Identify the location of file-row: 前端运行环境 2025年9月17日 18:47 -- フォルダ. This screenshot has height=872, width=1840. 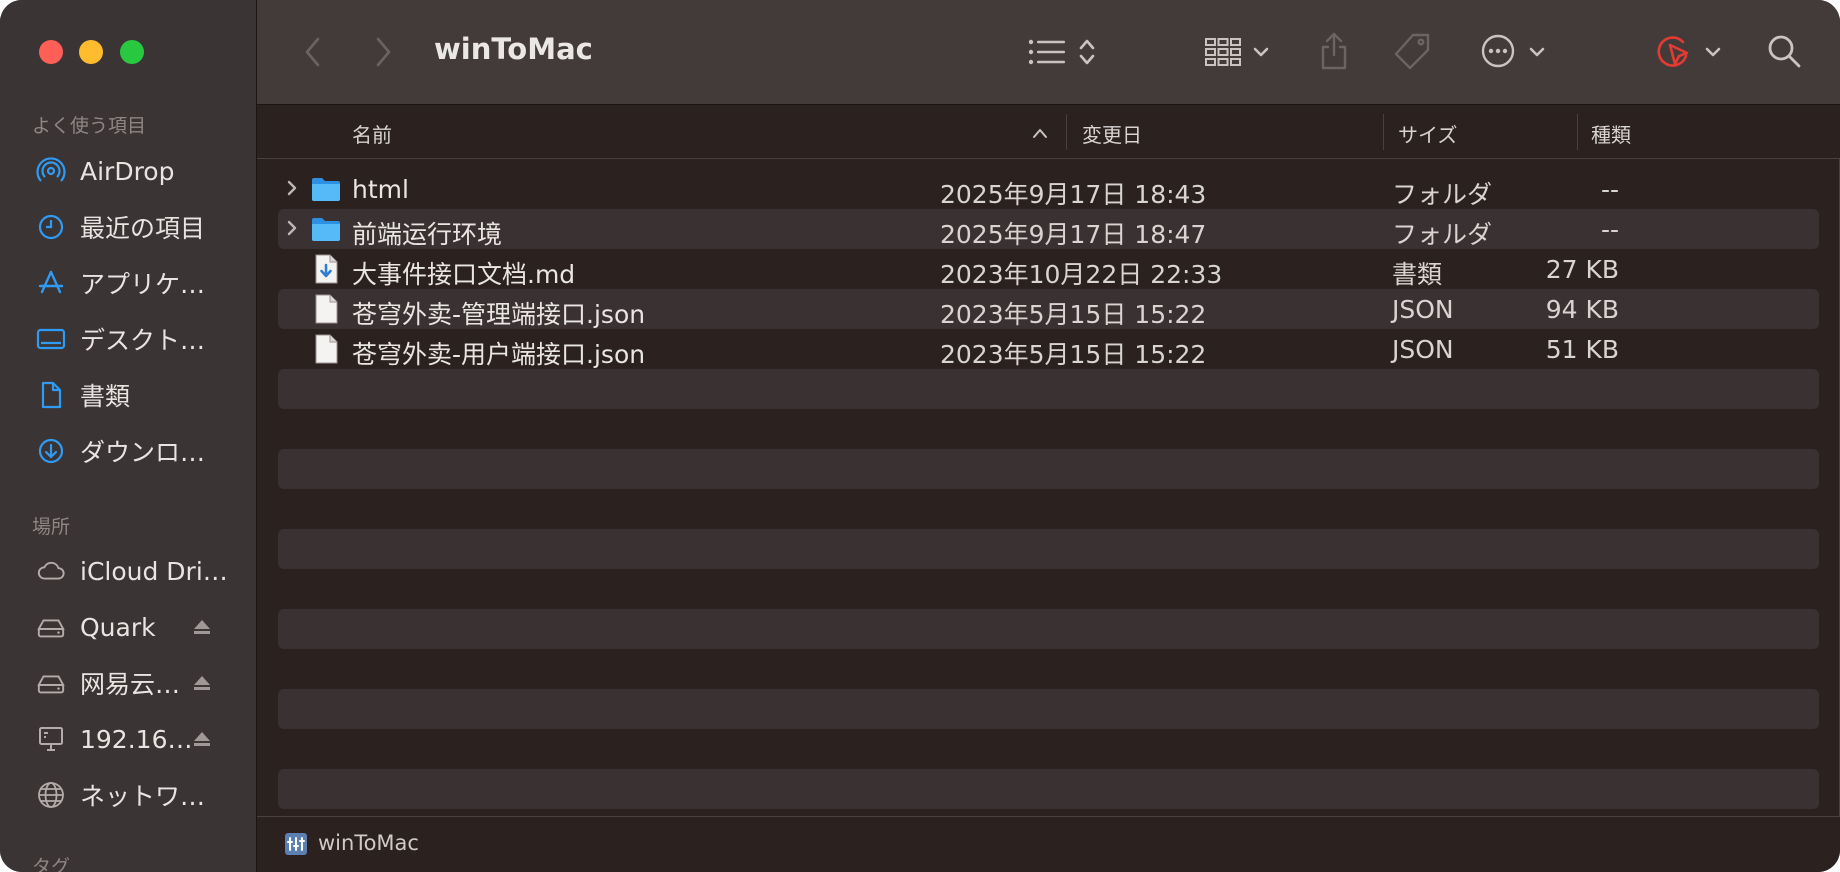
(1048, 229).